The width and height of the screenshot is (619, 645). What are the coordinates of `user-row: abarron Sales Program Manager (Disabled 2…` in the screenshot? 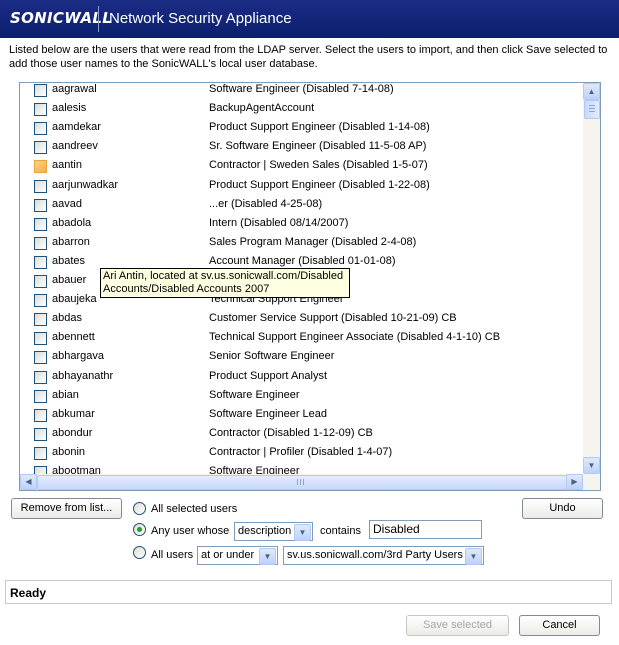 It's located at (301, 245).